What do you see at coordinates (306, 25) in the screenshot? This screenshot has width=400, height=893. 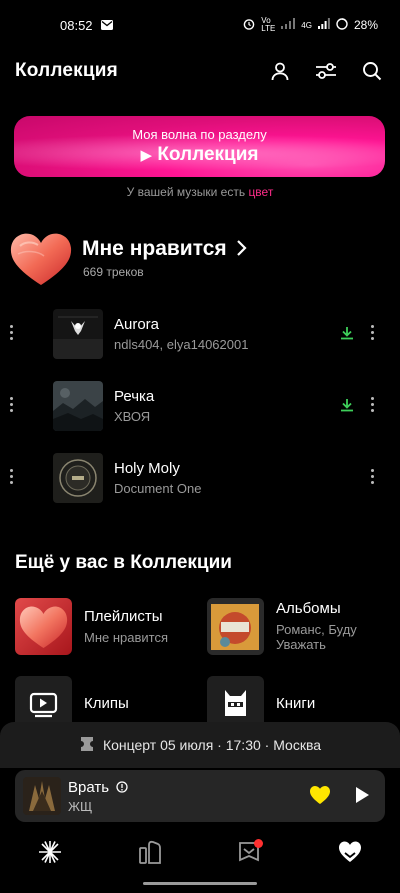 I see `signal-label: 4G` at bounding box center [306, 25].